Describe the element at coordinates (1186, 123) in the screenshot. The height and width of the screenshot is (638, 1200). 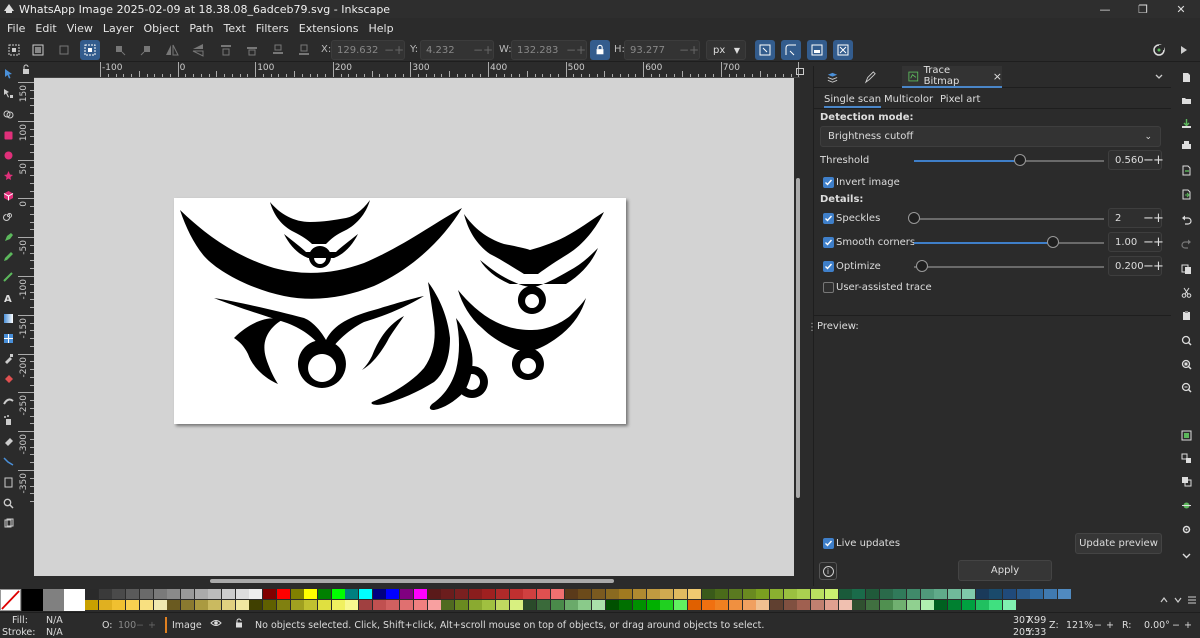
I see `save-icon` at that location.